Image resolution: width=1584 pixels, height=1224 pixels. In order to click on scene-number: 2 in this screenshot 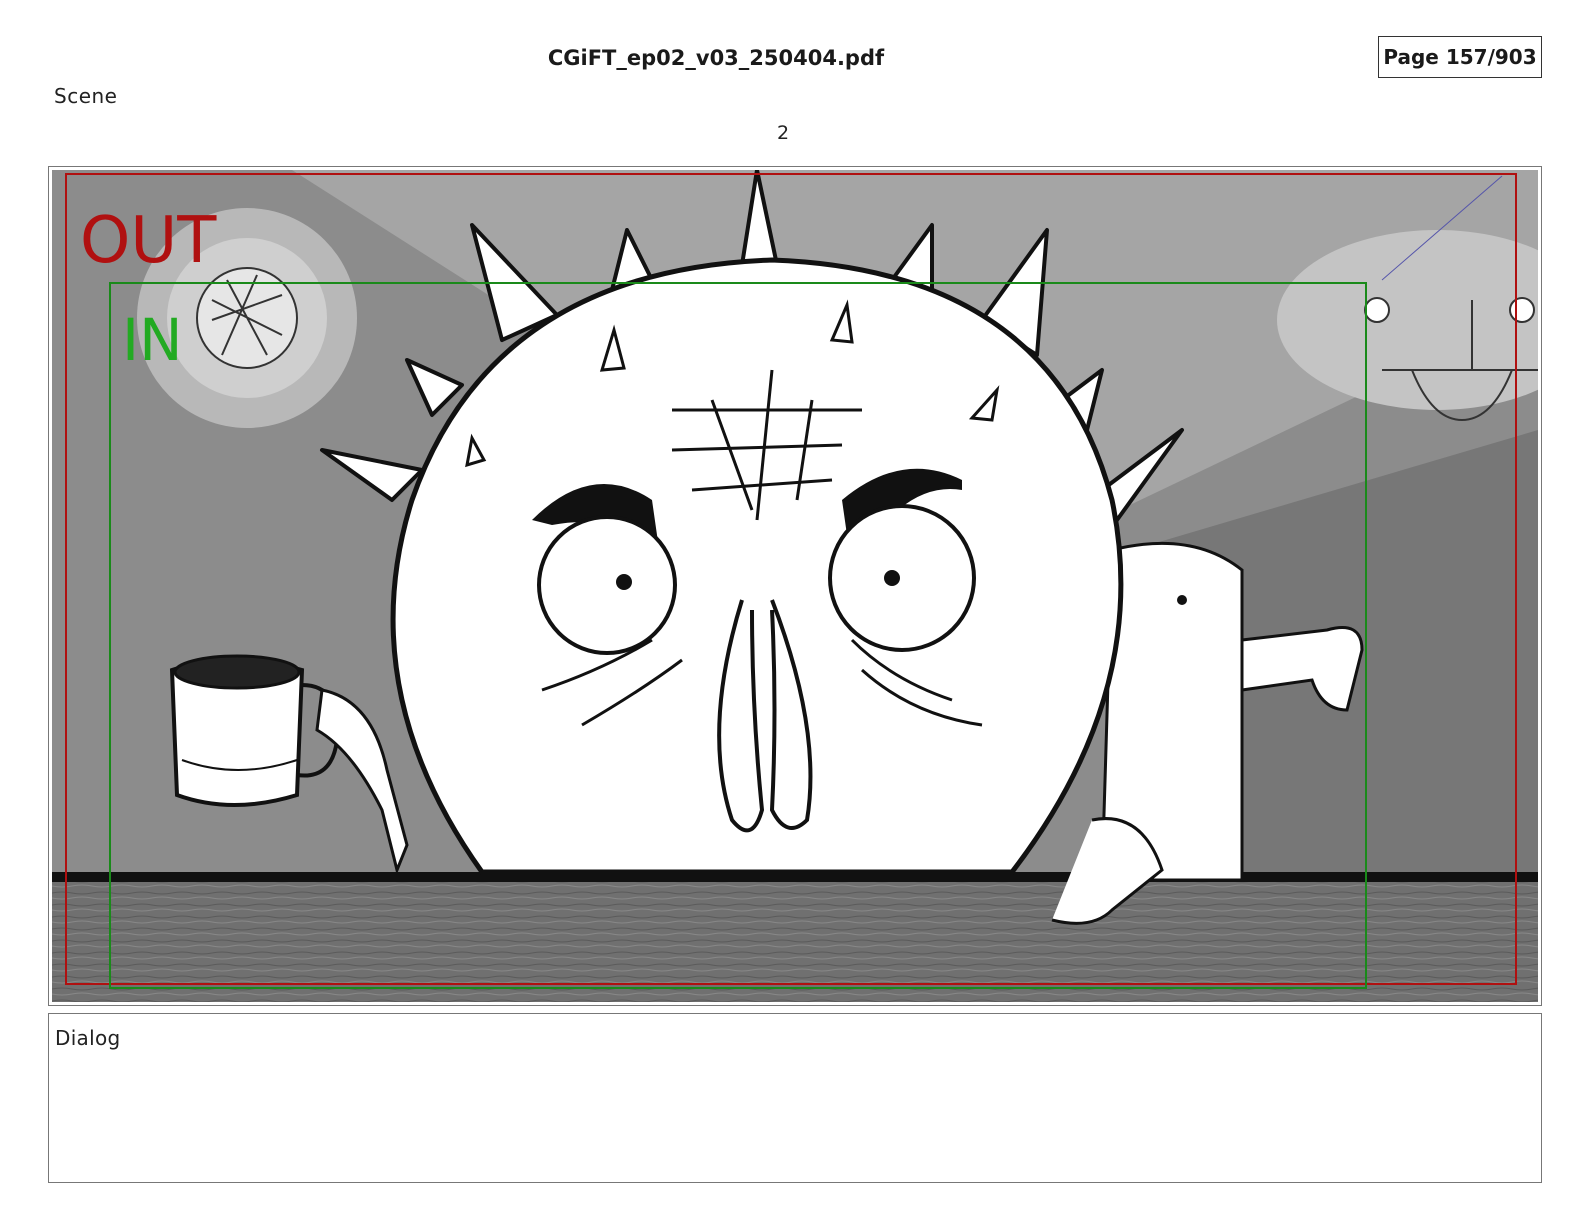, I will do `click(783, 133)`.